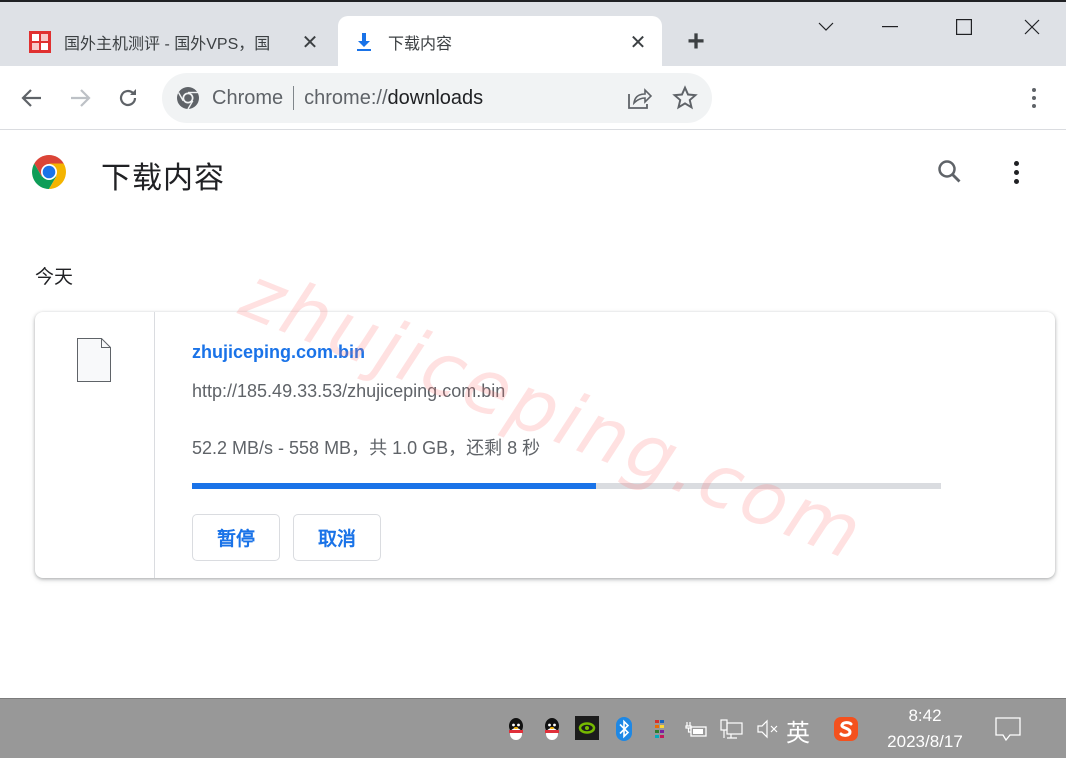 This screenshot has height=758, width=1066. What do you see at coordinates (366, 448) in the screenshot?
I see `download-status: 52.2 MB/s - 558 MB，共 1.0 GB，还剩 8 秒` at bounding box center [366, 448].